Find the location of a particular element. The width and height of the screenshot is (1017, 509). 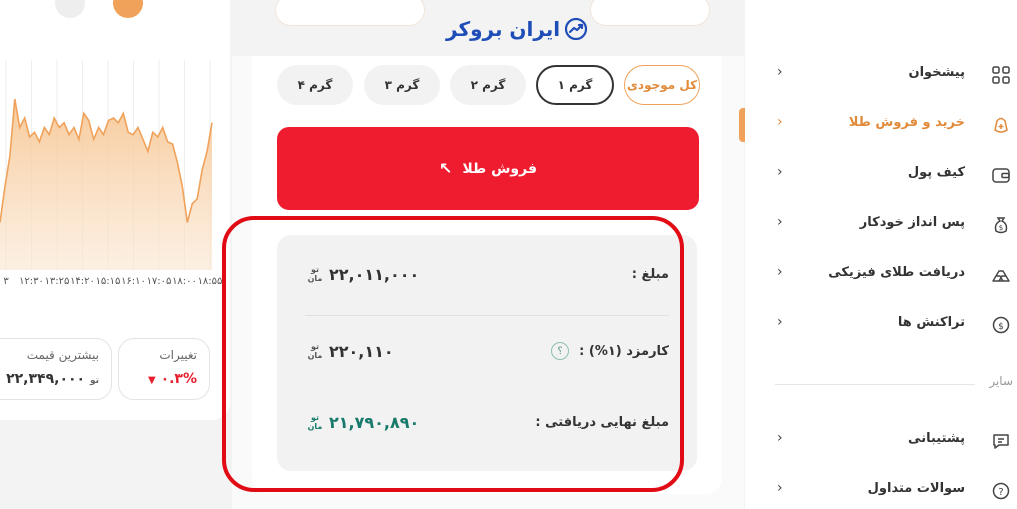

transactions-icon: $ is located at coordinates (1001, 325).